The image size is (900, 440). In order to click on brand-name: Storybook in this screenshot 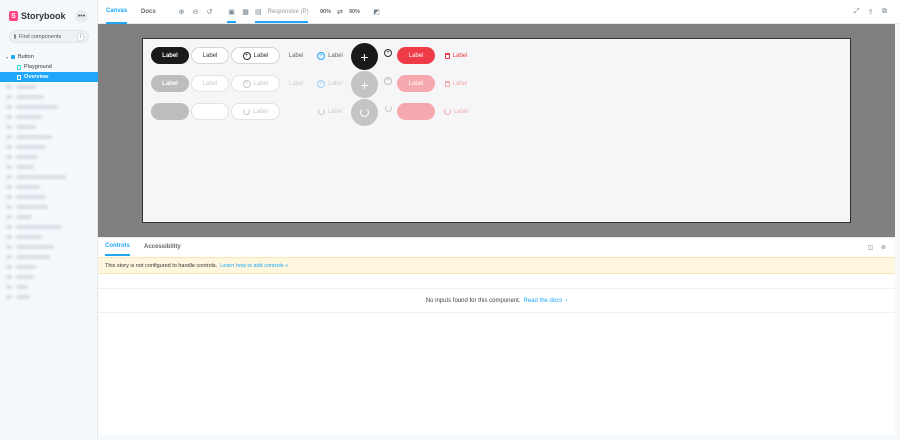, I will do `click(43, 16)`.